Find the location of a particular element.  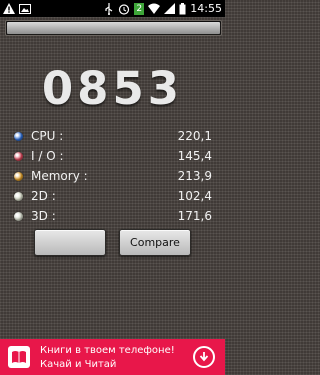

metric-2d: 2D : 102,4 is located at coordinates (112, 196).